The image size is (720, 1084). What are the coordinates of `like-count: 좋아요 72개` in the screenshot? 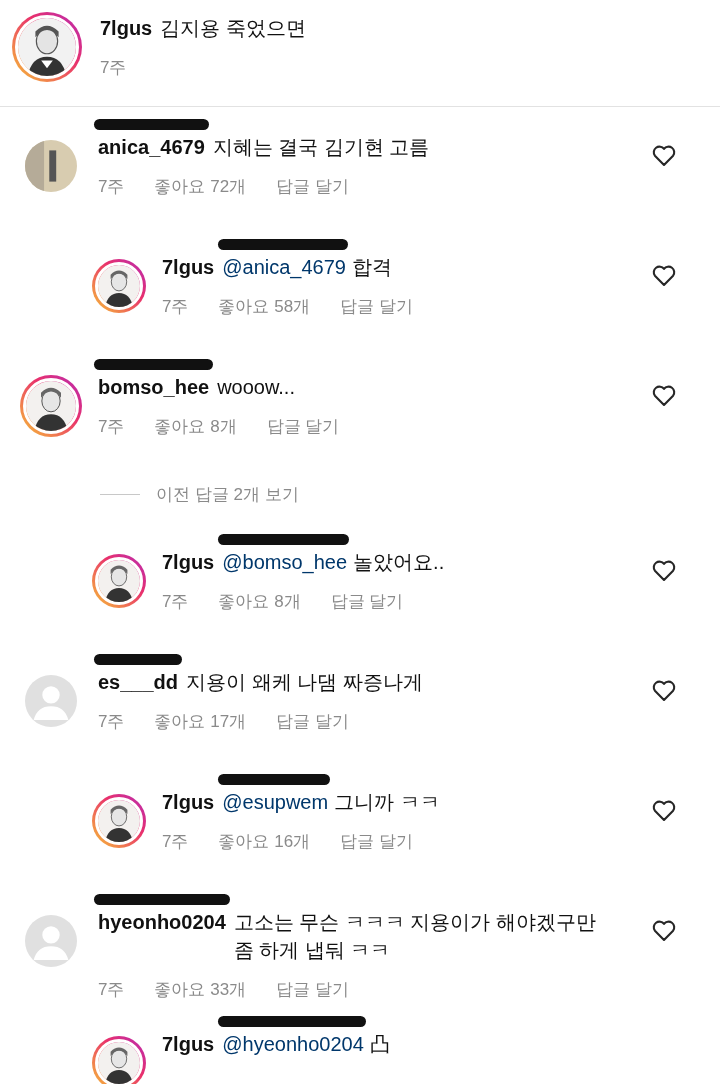 It's located at (200, 187).